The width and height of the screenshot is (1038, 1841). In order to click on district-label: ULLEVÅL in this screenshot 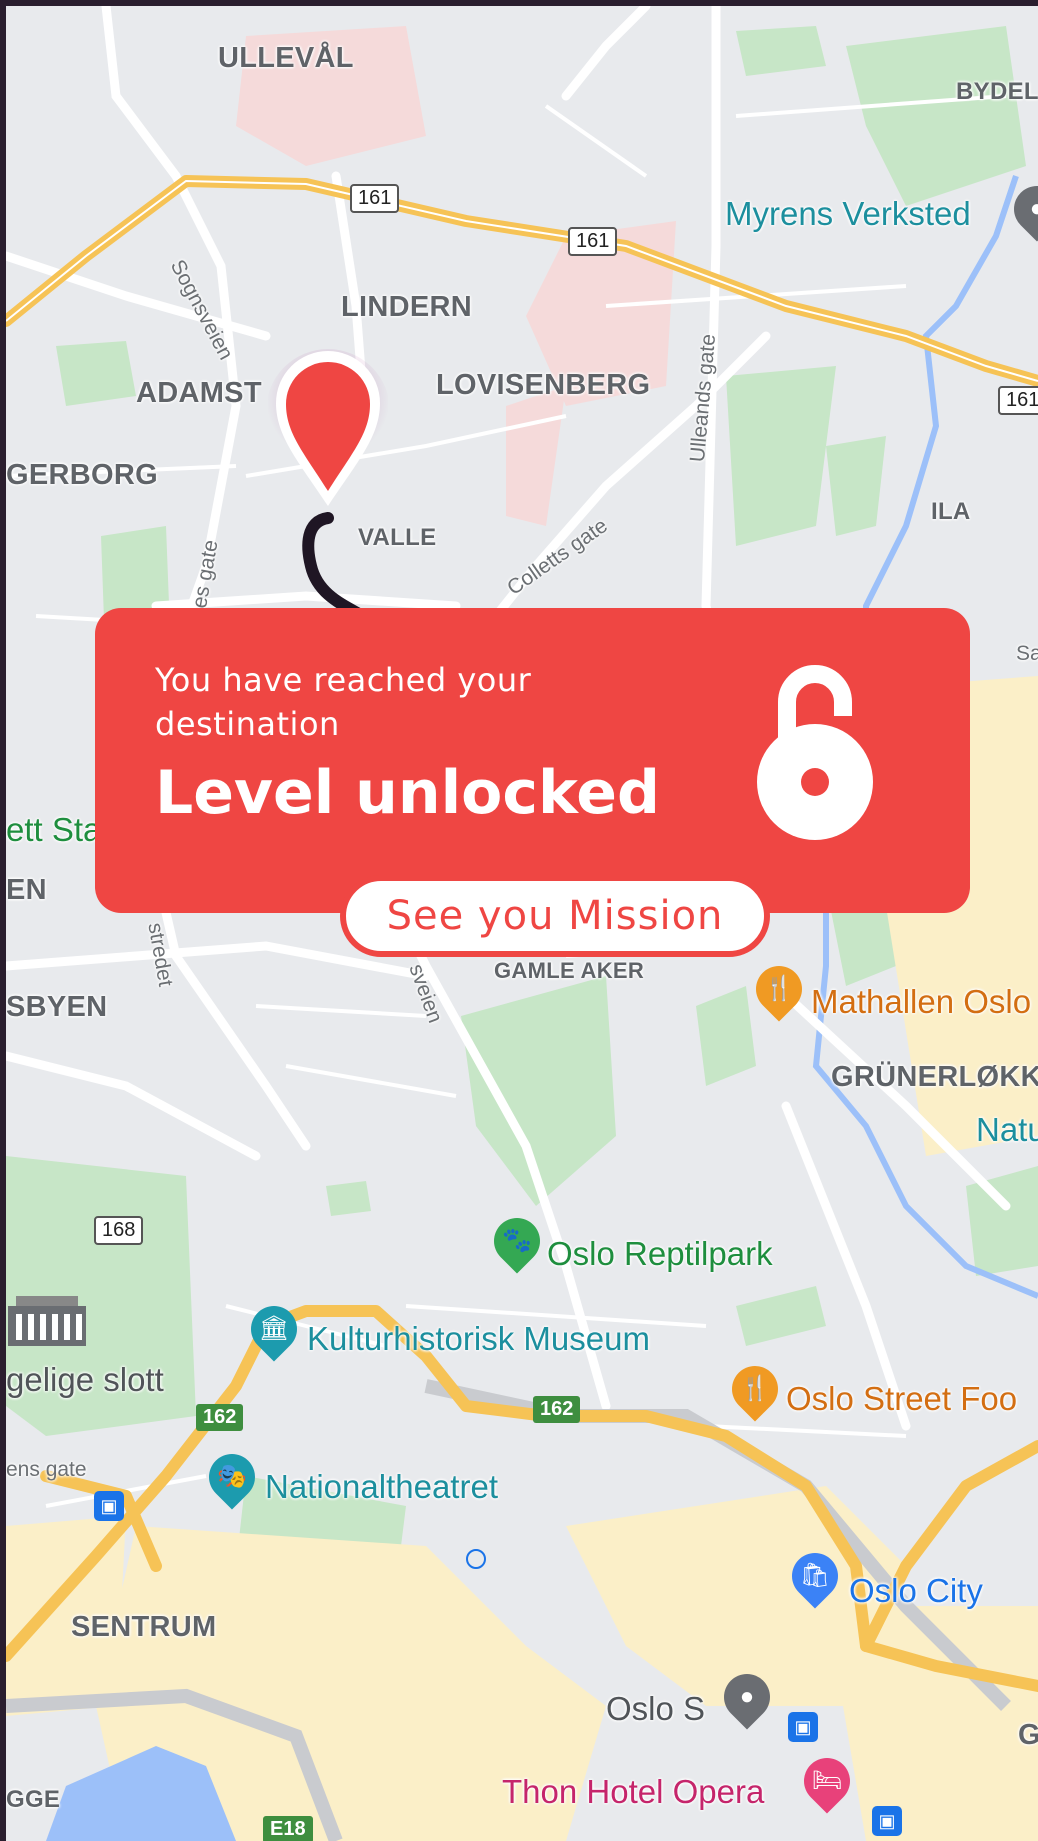, I will do `click(286, 58)`.